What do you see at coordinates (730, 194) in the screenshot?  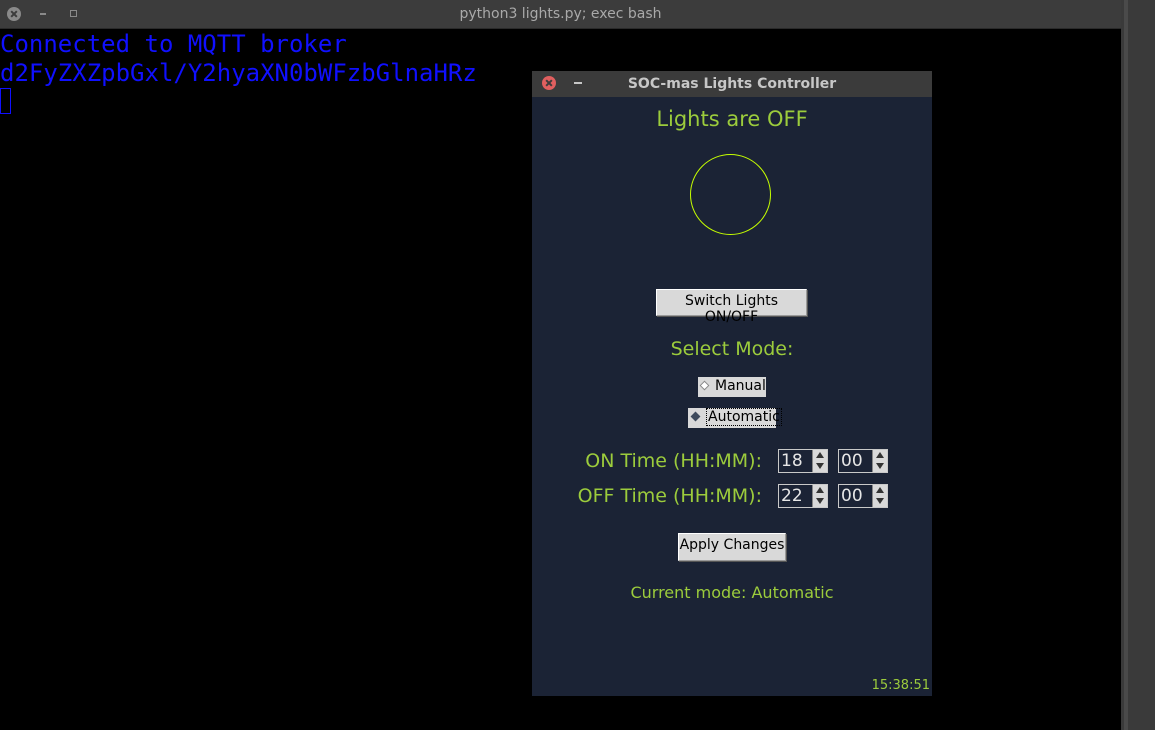 I see `bulb-indicator` at bounding box center [730, 194].